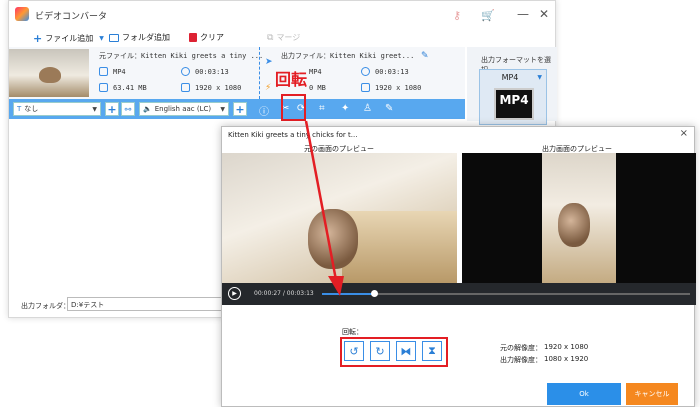 The image size is (700, 407). What do you see at coordinates (57, 109) in the screenshot?
I see `subtitle-select: T なし ▼` at bounding box center [57, 109].